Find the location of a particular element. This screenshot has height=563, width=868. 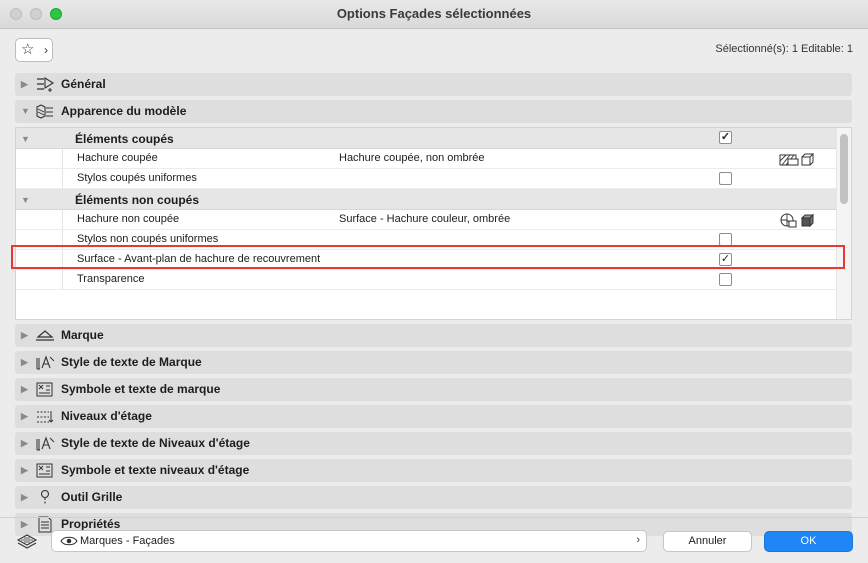

hatch-options-icon is located at coordinates (800, 159).